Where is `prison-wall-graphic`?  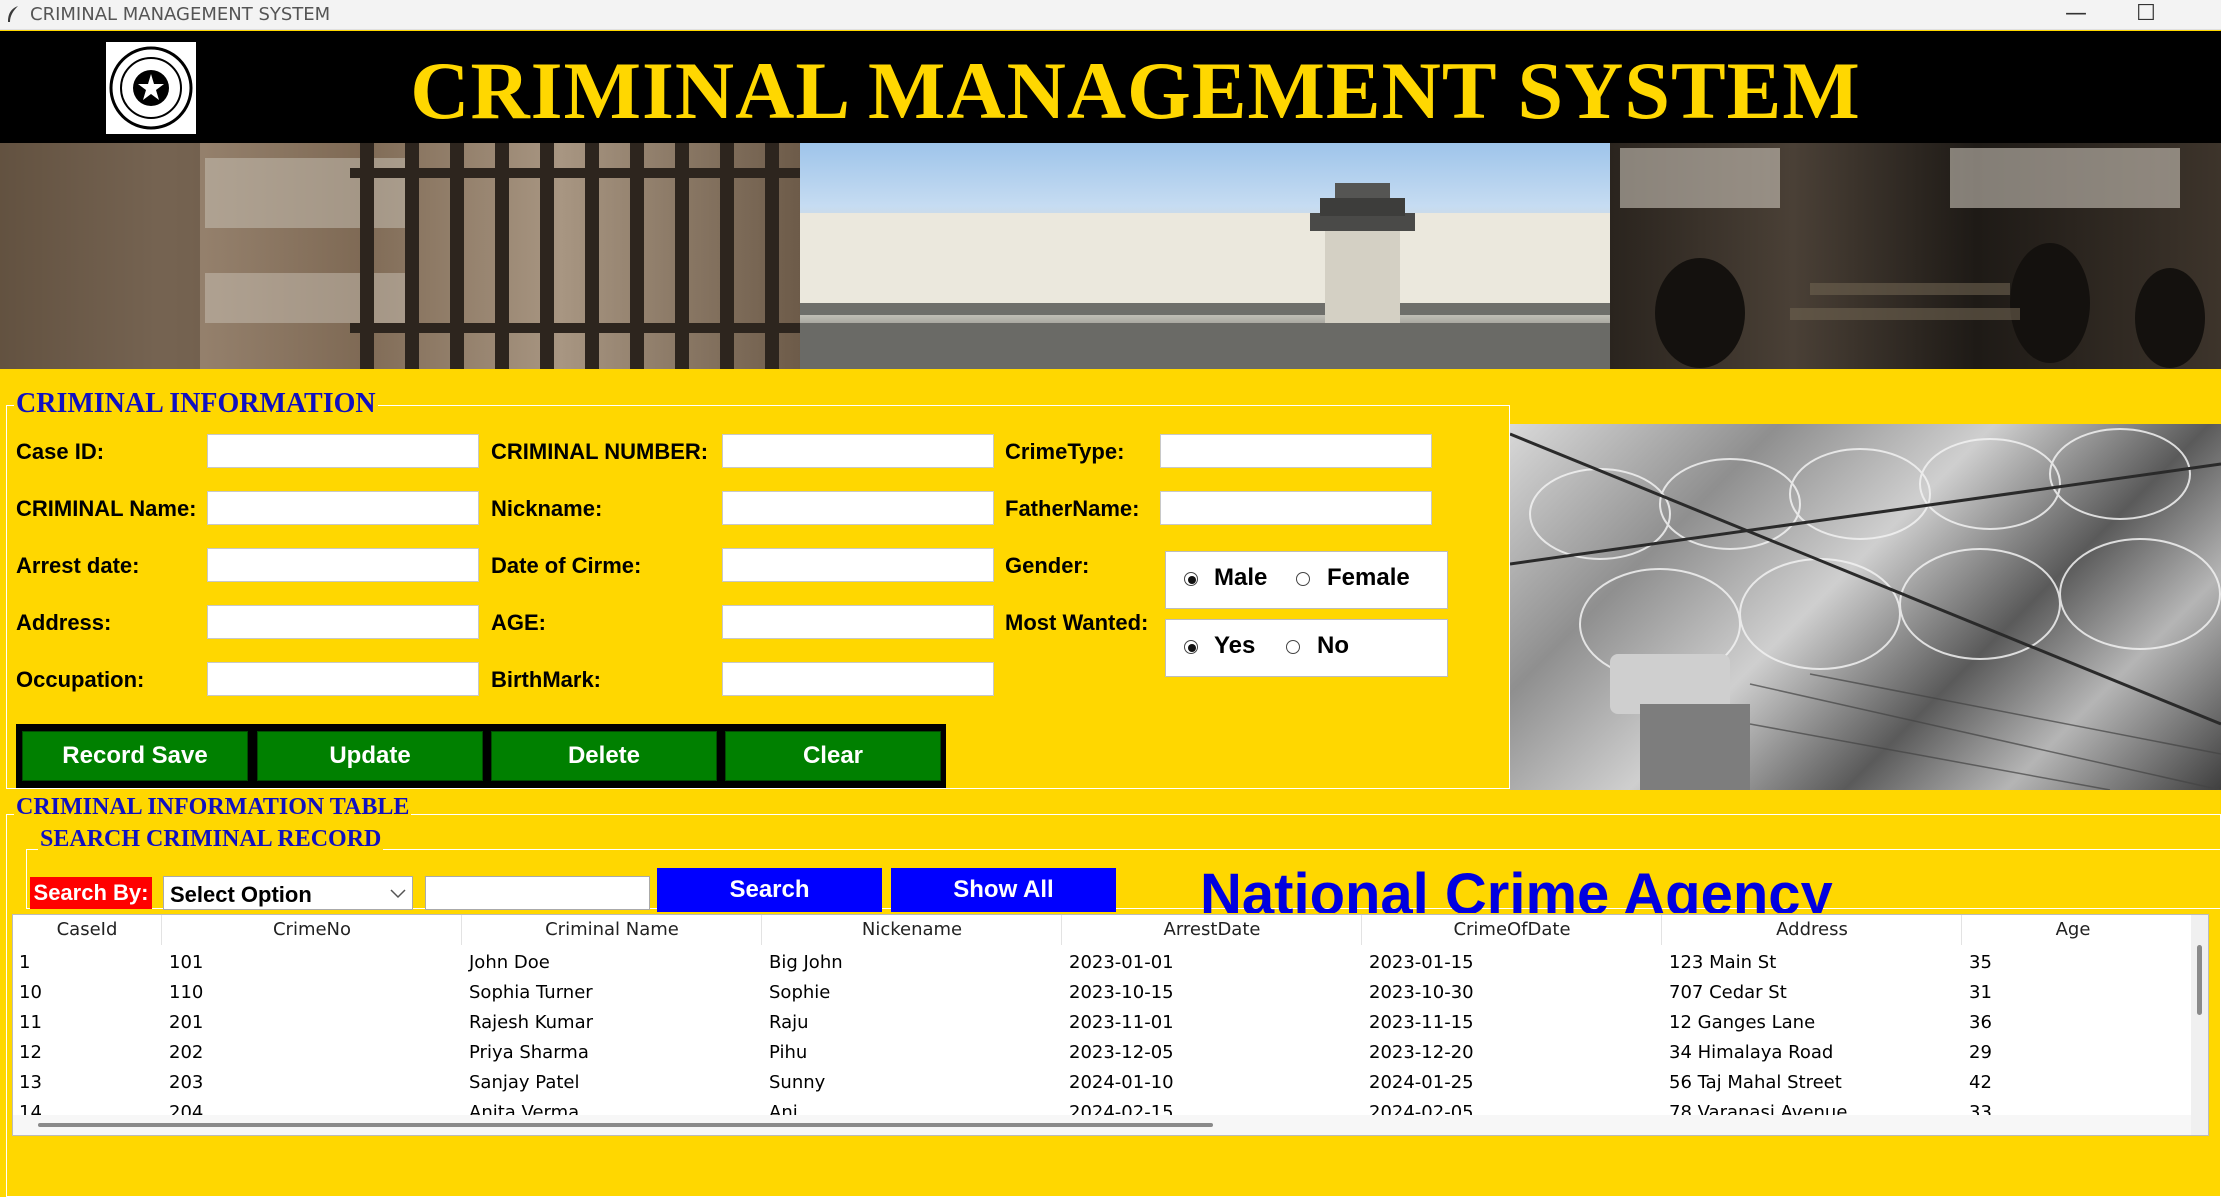
prison-wall-graphic is located at coordinates (1205, 276).